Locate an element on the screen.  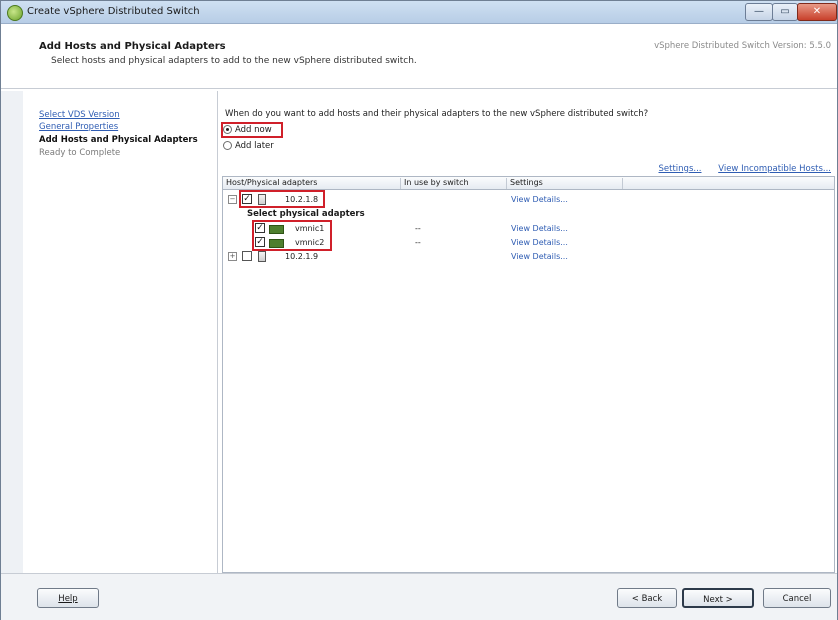
host-icon is located at coordinates (262, 256).